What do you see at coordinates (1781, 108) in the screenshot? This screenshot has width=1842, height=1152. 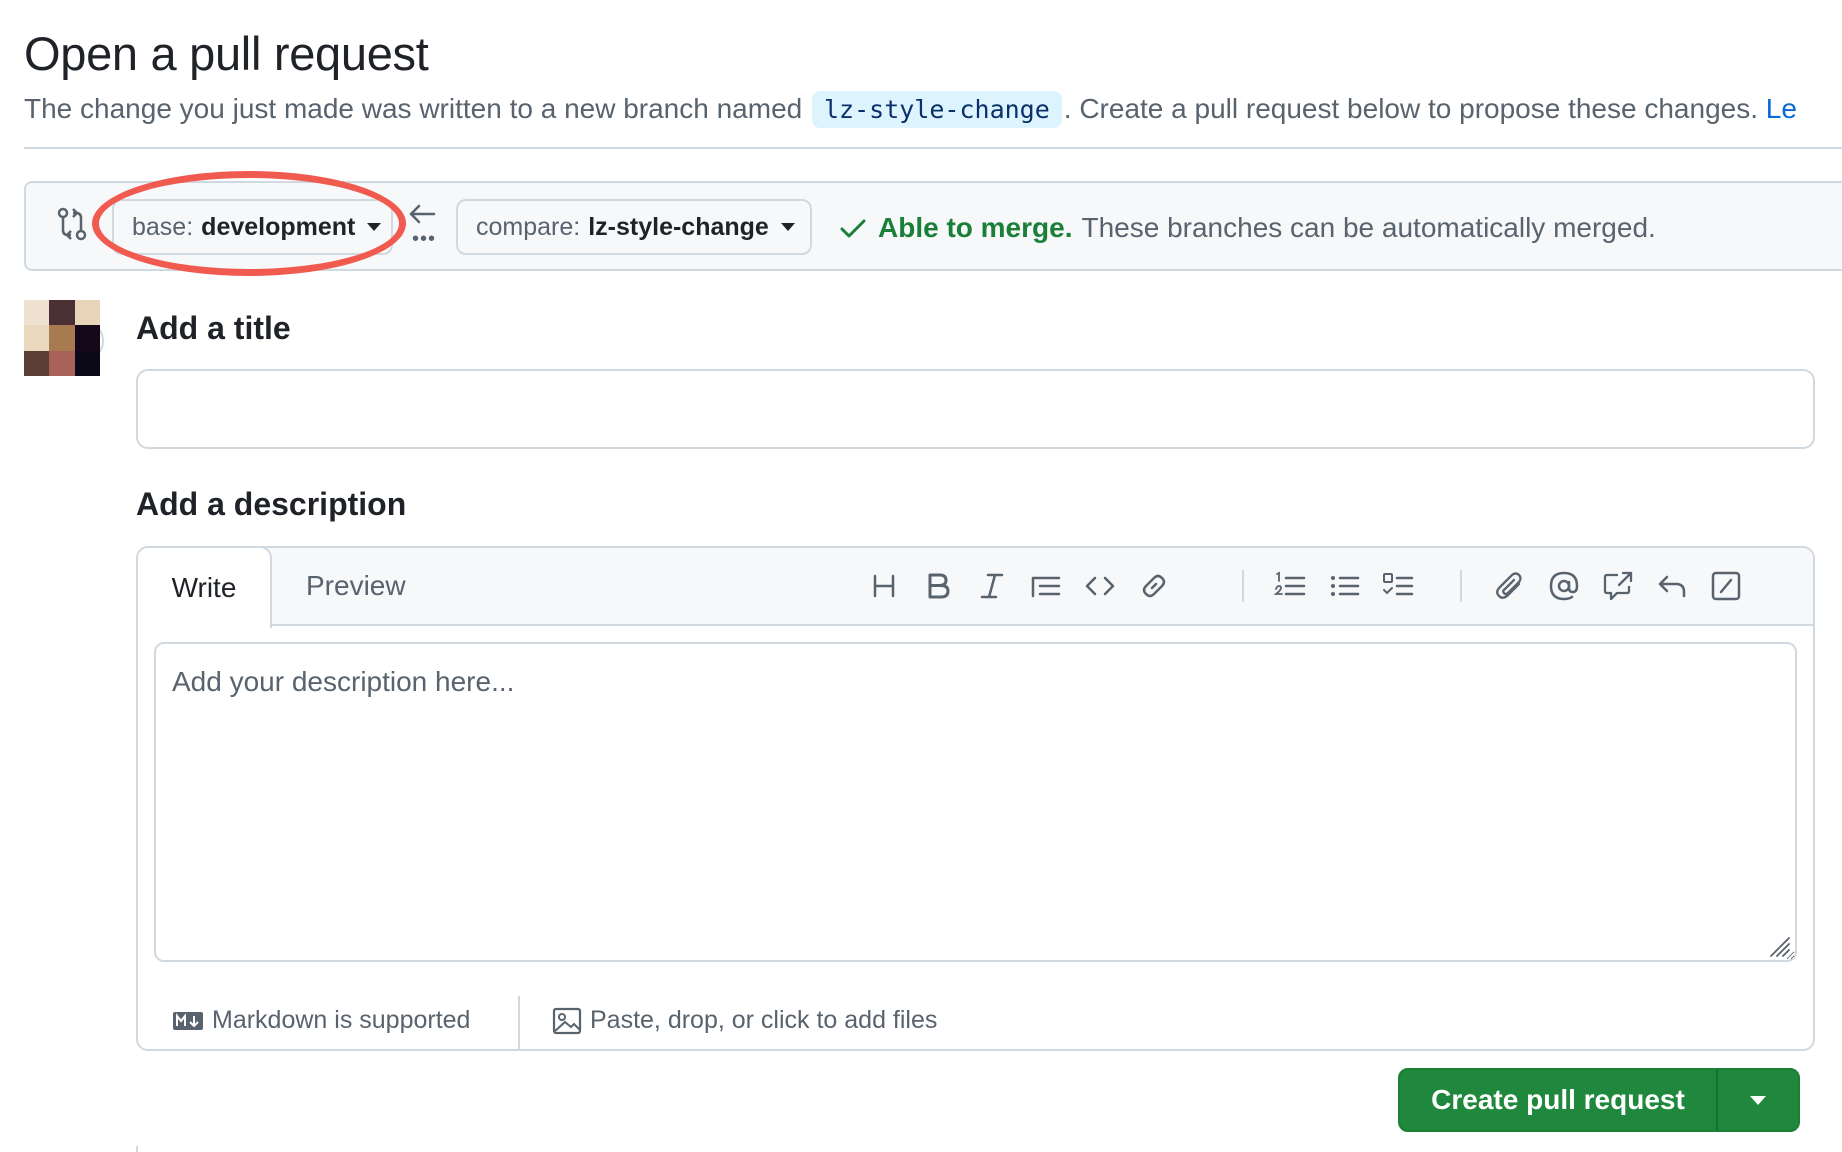 I see `learn-more-link: Le` at bounding box center [1781, 108].